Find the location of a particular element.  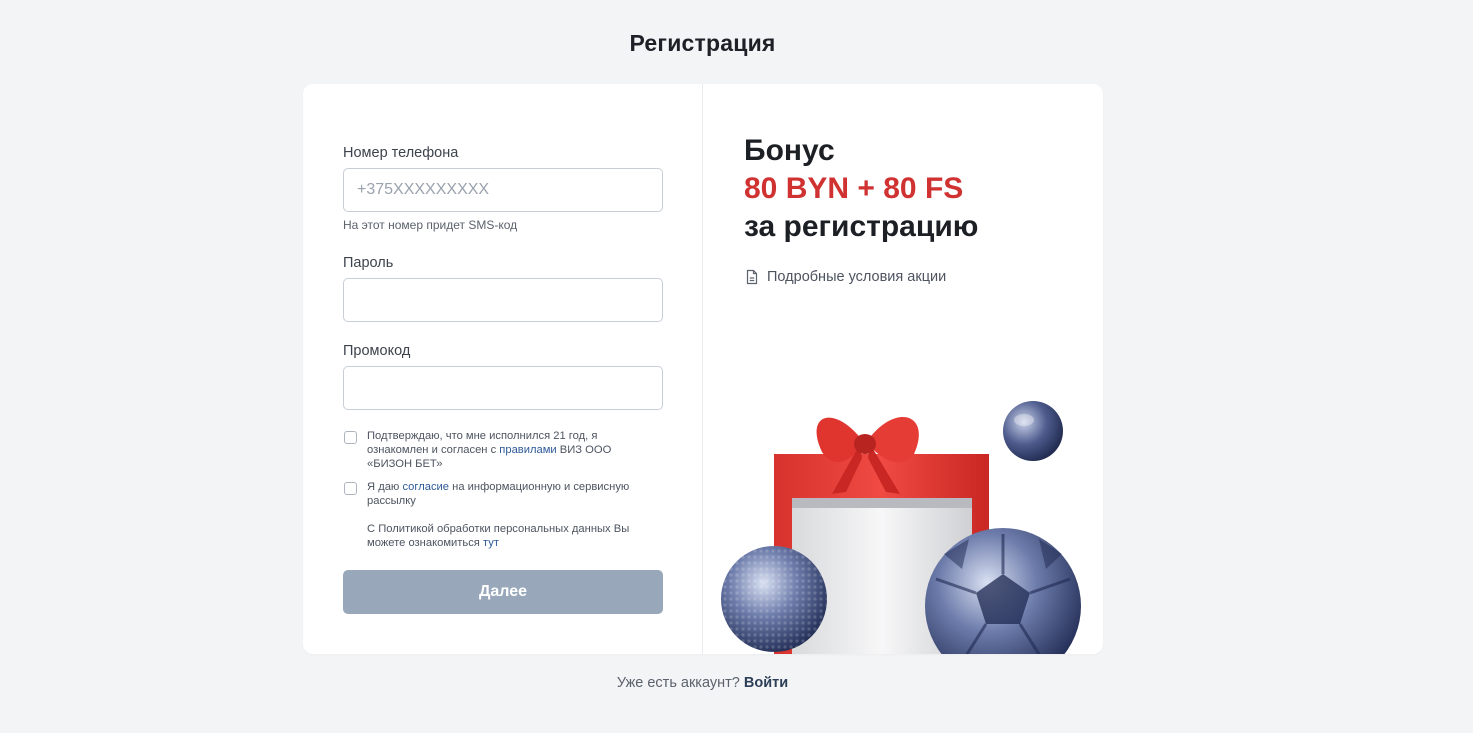

promo-code-label: Промокод is located at coordinates (377, 351).